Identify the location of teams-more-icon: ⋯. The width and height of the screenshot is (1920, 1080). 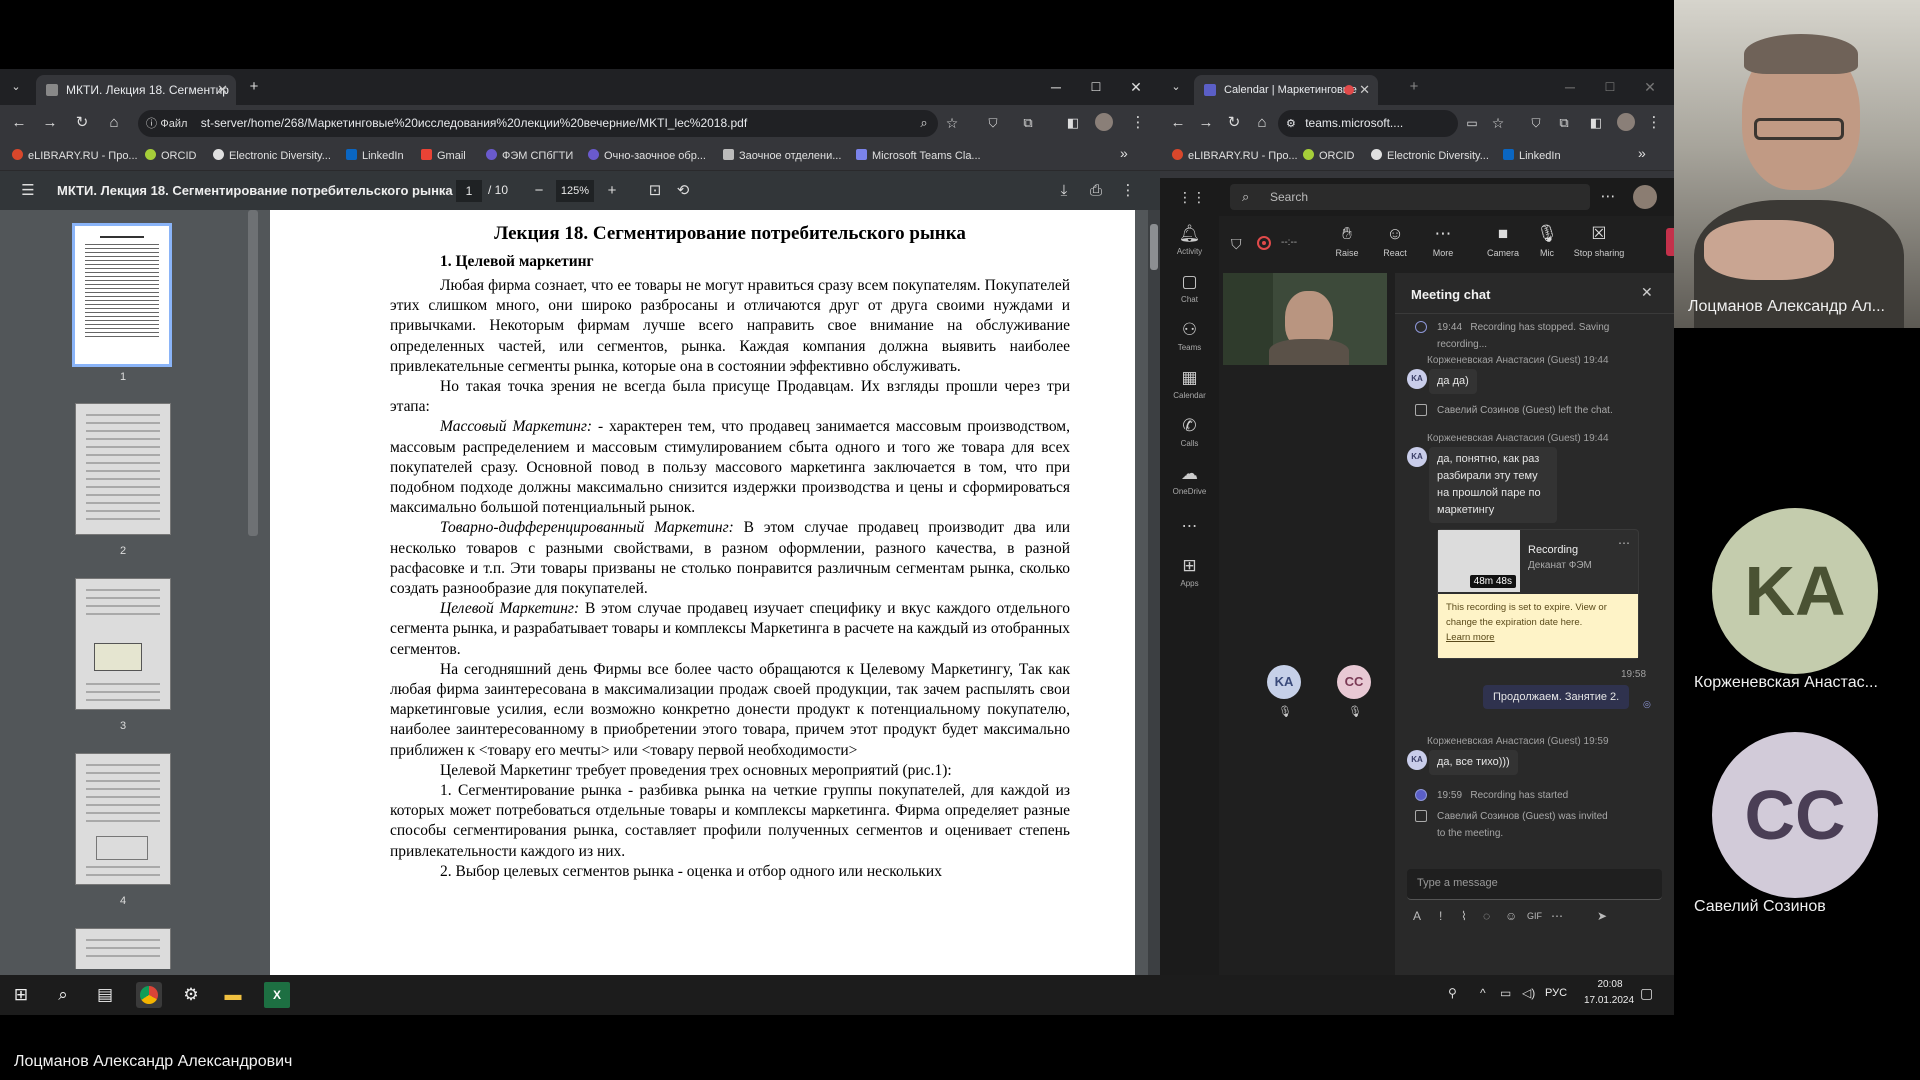
(1608, 197).